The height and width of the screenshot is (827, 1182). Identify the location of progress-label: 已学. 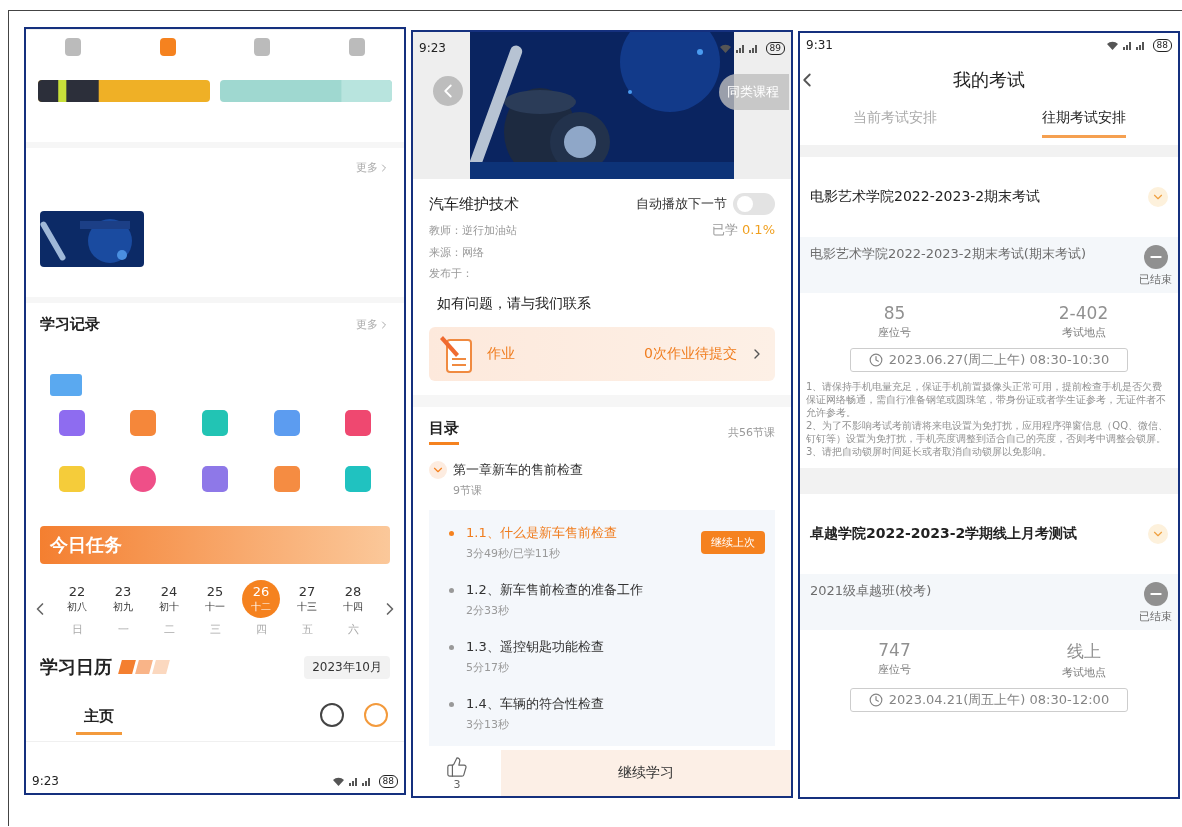
(724, 229).